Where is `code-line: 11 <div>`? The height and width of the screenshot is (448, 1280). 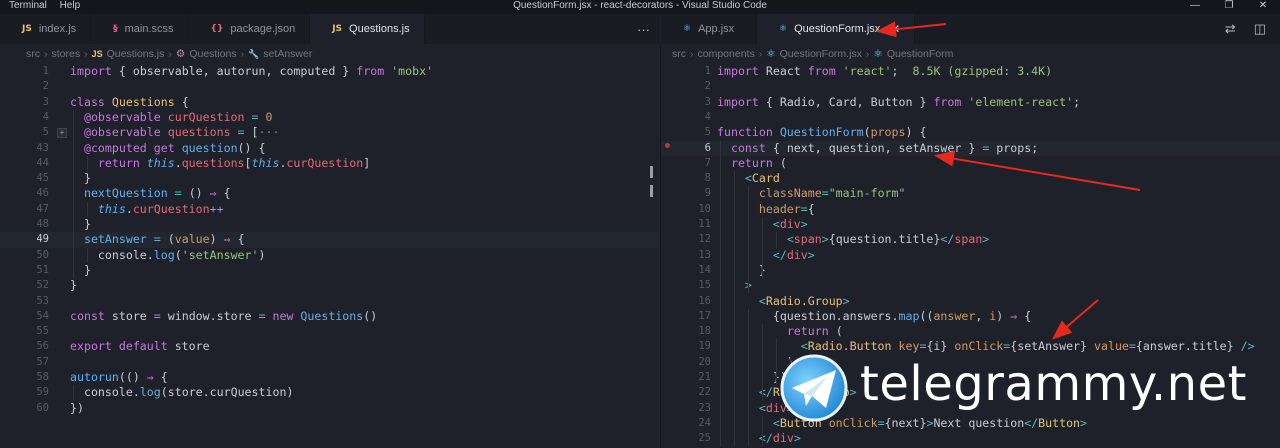 code-line: 11 <div> is located at coordinates (970, 224).